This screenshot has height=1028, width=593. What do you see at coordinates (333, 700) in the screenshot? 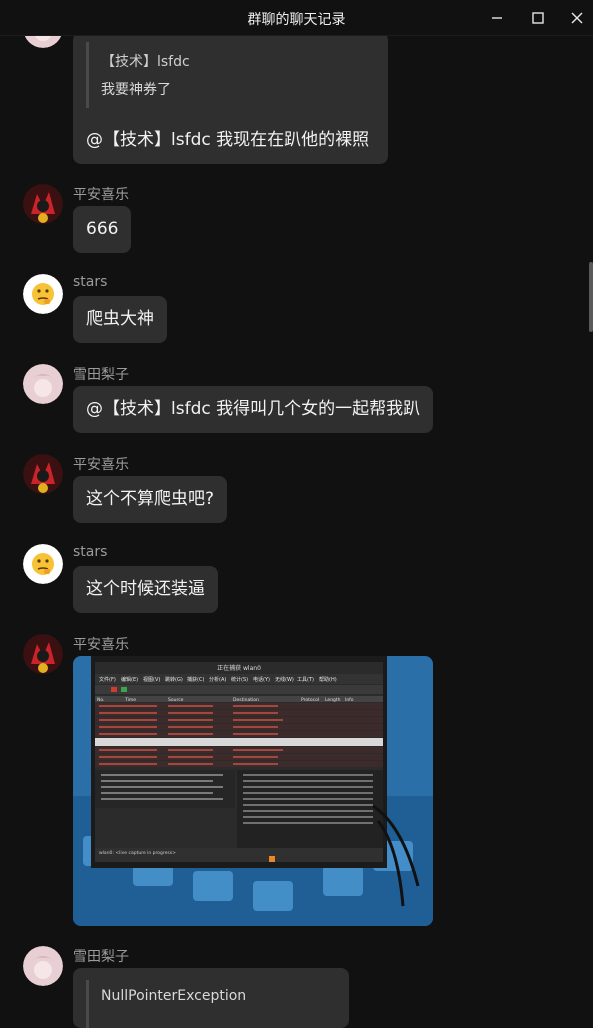
I see `photo-column: Length` at bounding box center [333, 700].